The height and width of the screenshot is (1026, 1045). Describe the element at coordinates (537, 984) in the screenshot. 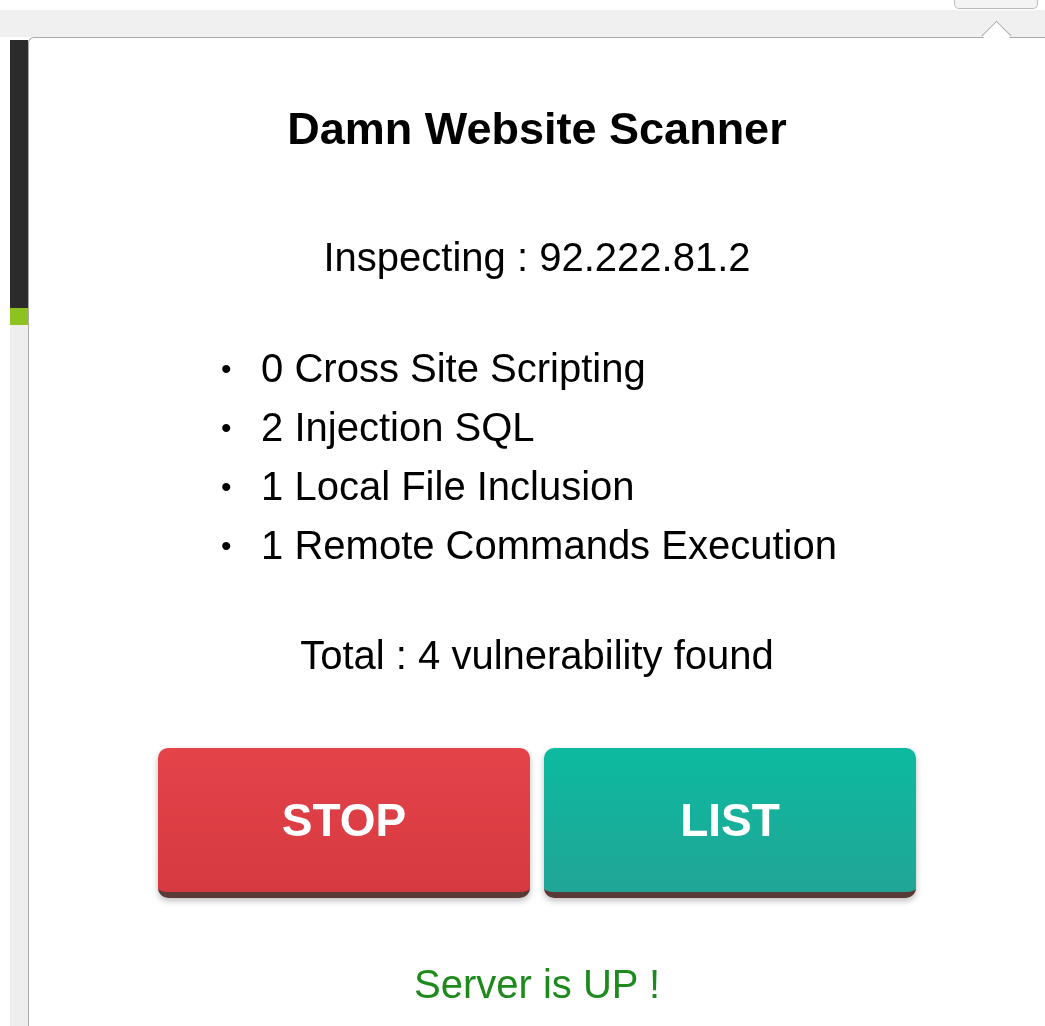

I see `status-text: Server is UP !` at that location.